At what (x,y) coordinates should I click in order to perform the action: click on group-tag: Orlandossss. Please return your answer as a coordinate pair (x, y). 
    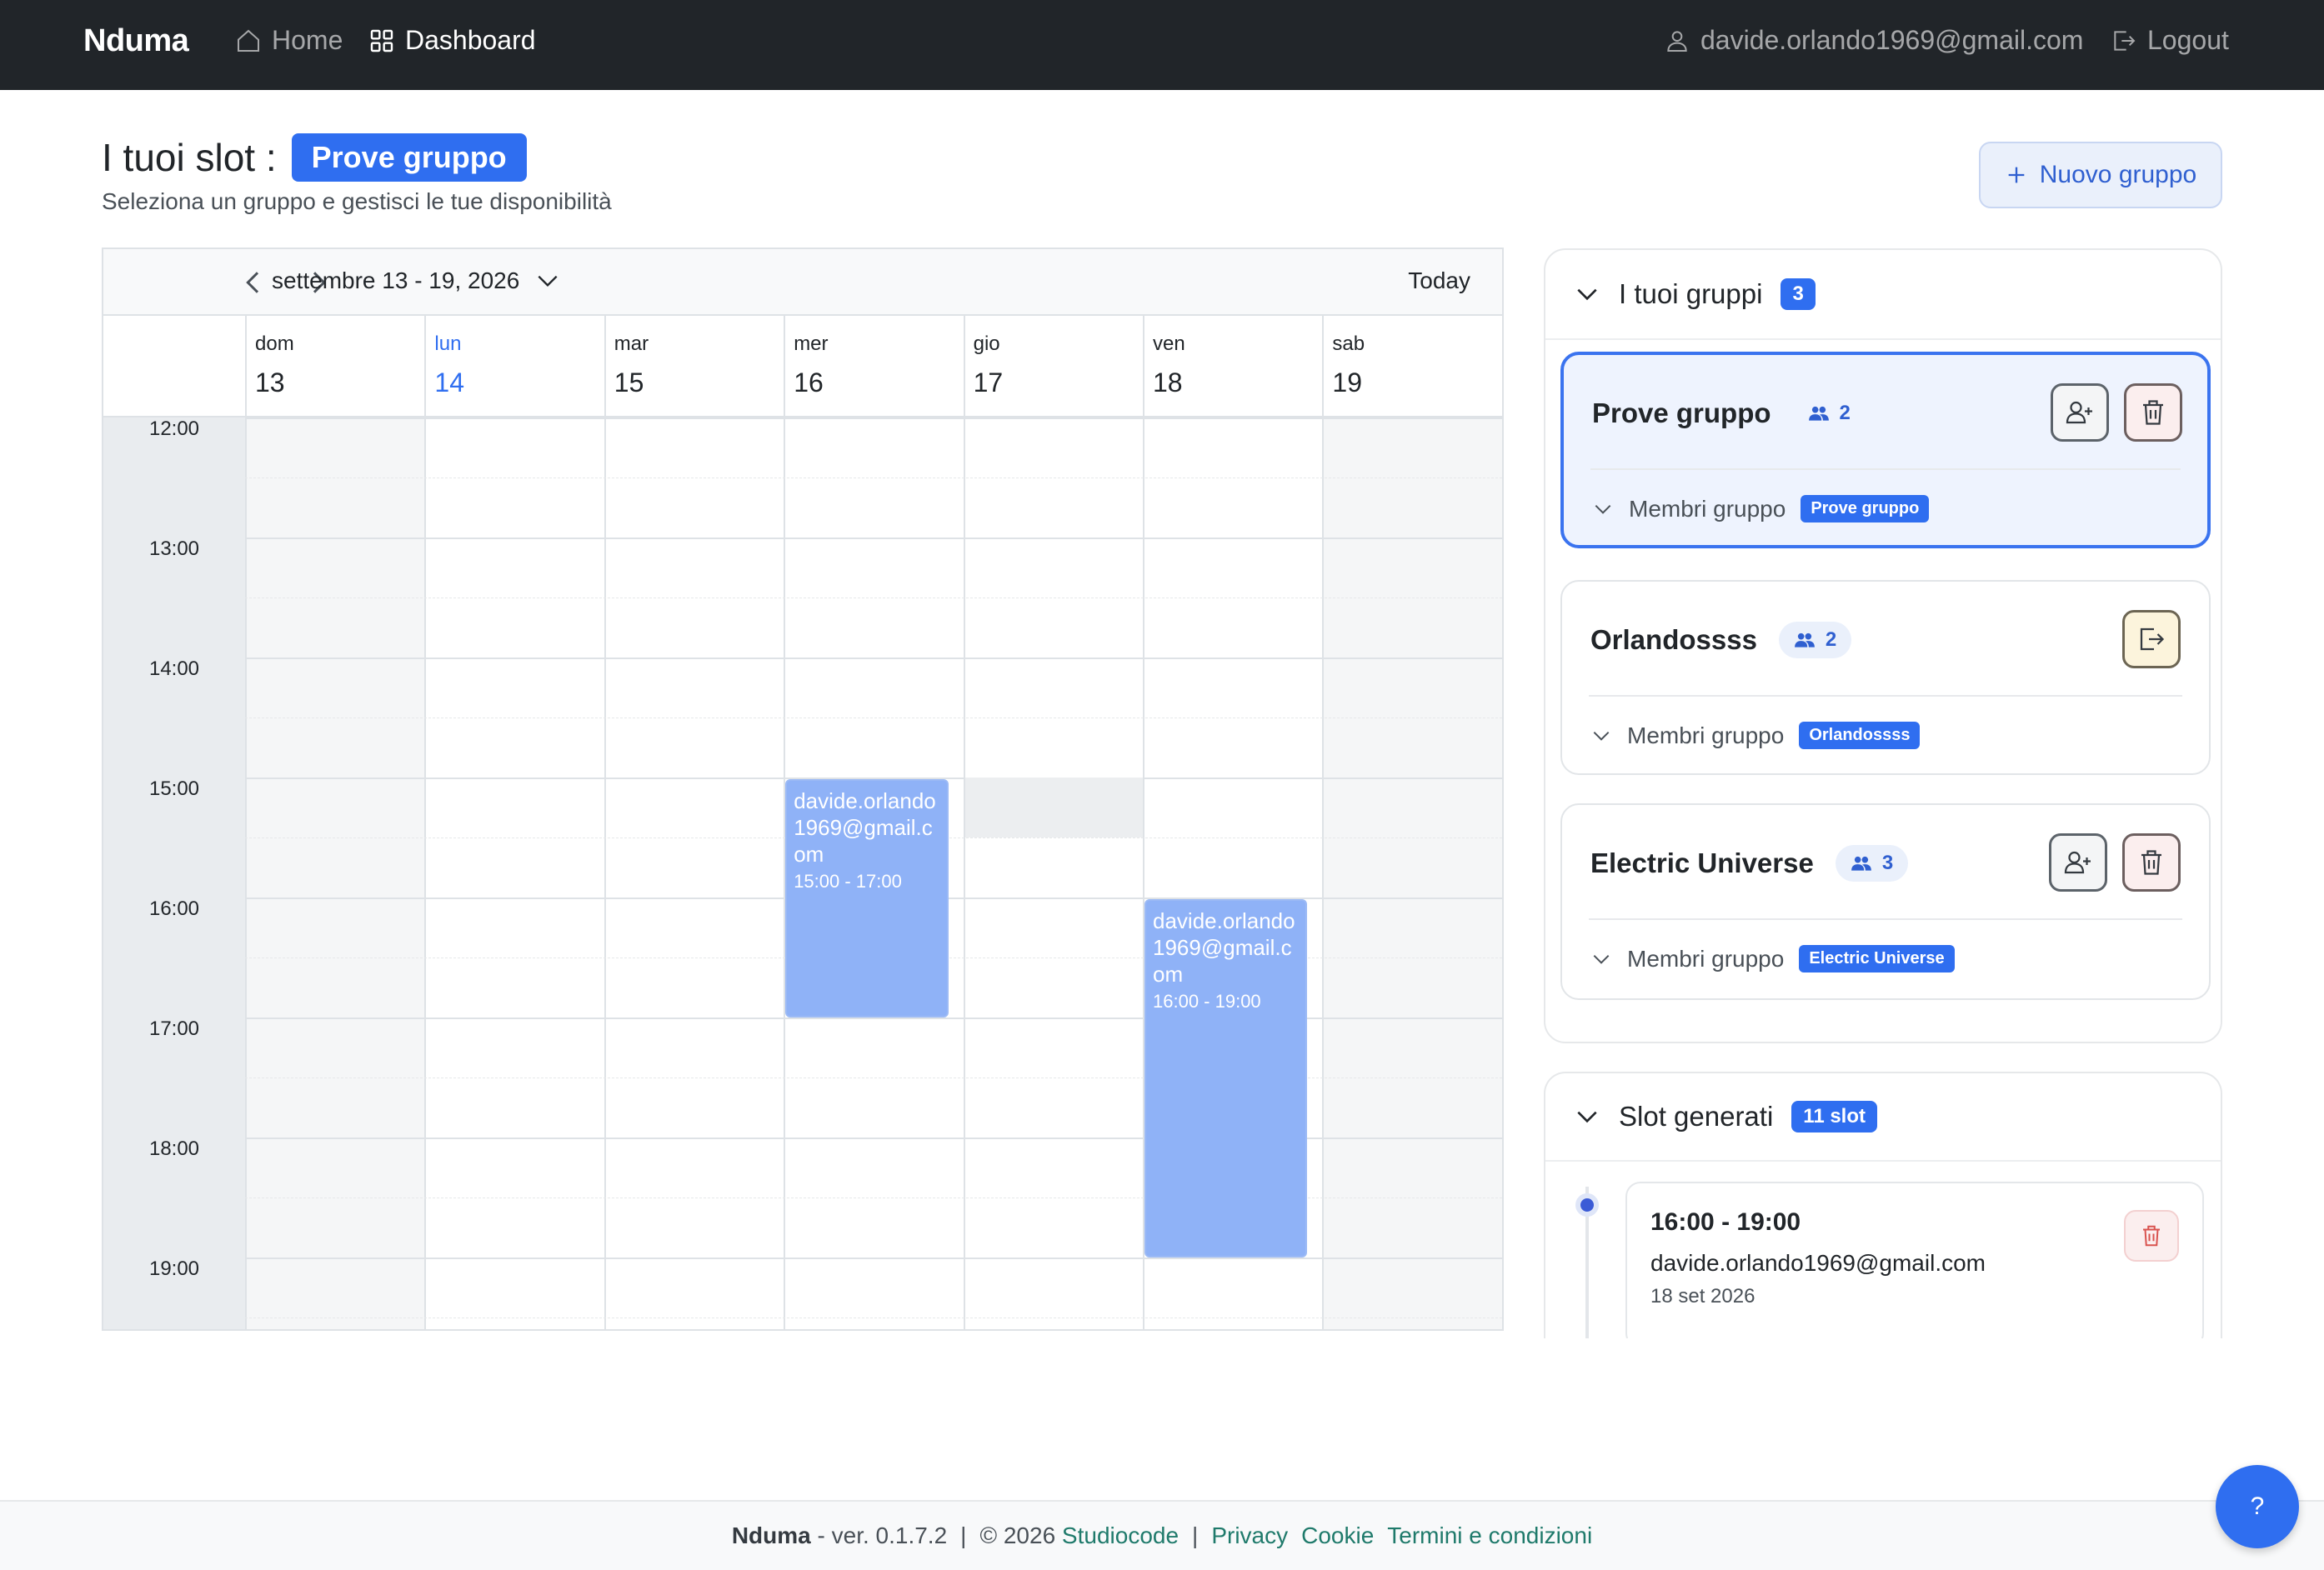
    Looking at the image, I should click on (1860, 735).